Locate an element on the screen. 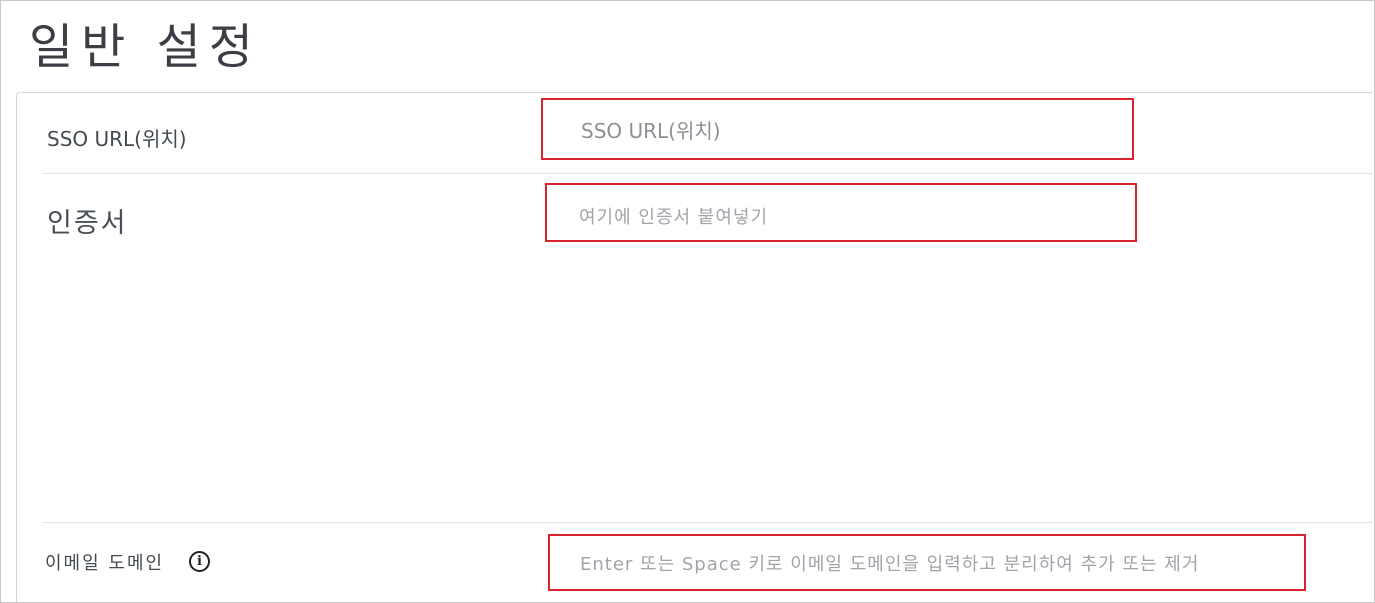  certificate-placeholder: 여기에 인증서 붙여넣기 is located at coordinates (674, 217).